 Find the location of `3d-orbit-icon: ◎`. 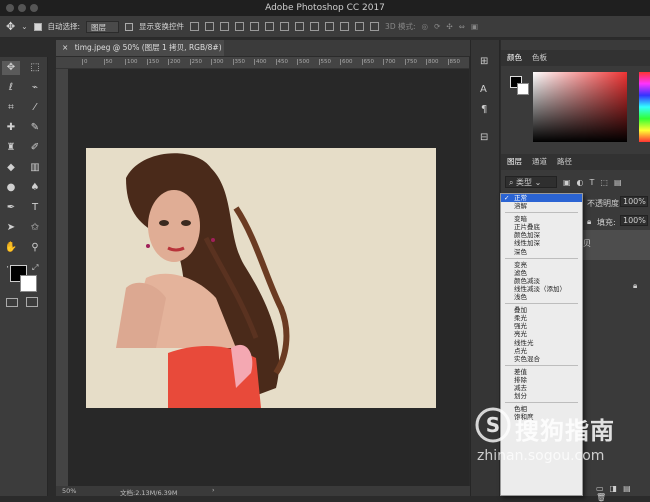

3d-orbit-icon: ◎ is located at coordinates (425, 26).